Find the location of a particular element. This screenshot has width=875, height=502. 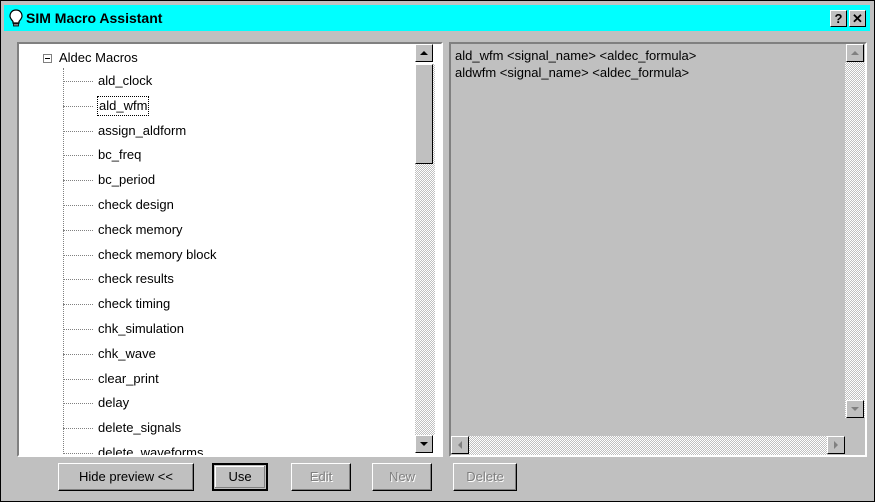

tree-item: check design is located at coordinates (233, 205).